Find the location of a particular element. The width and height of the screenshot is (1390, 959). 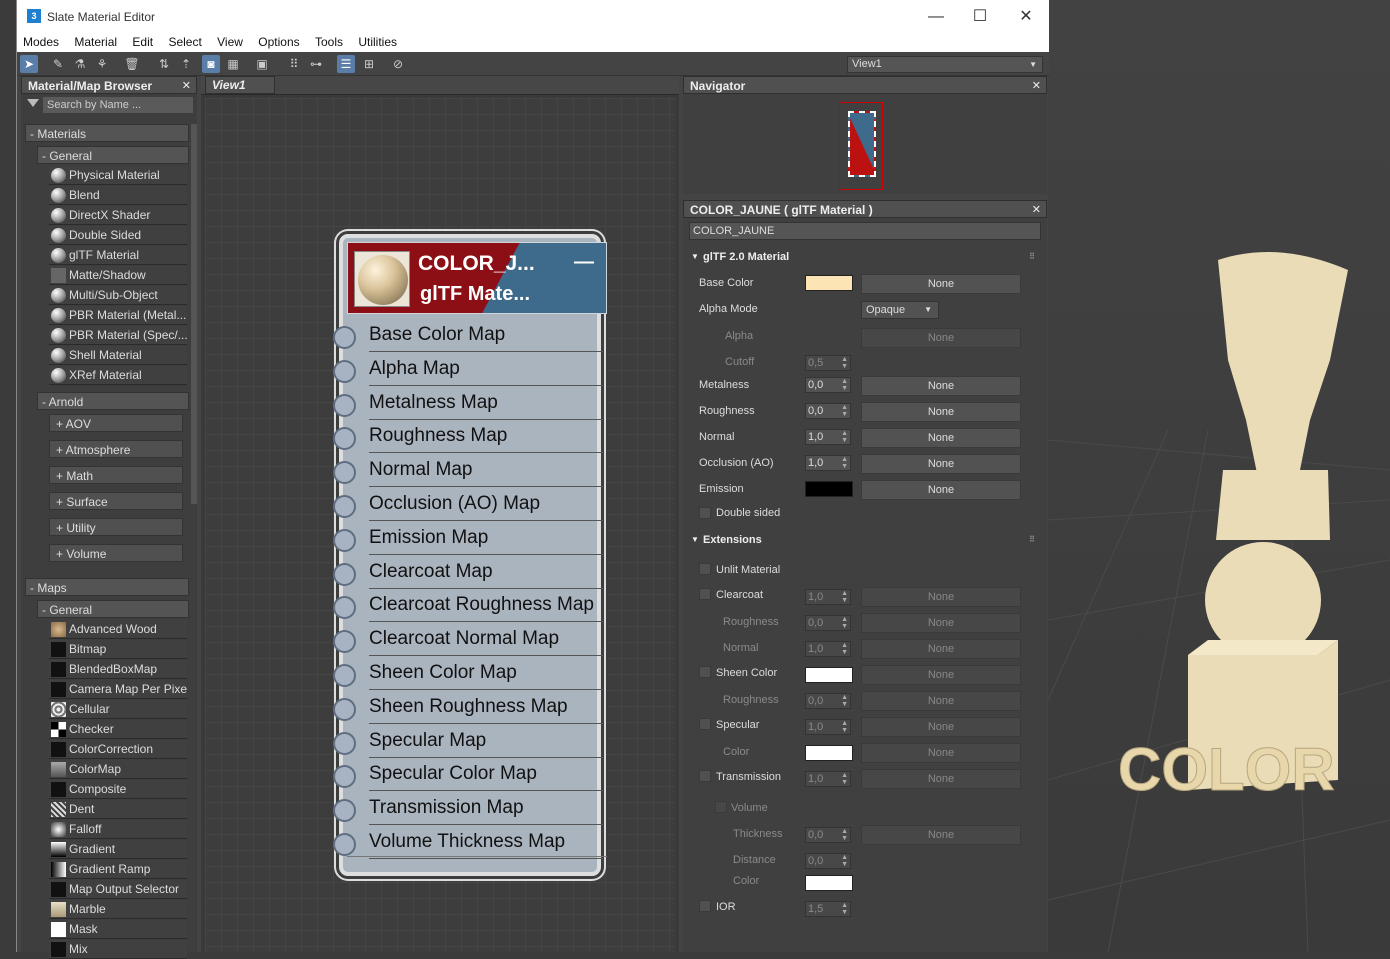

emission-map-button: None is located at coordinates (941, 490).